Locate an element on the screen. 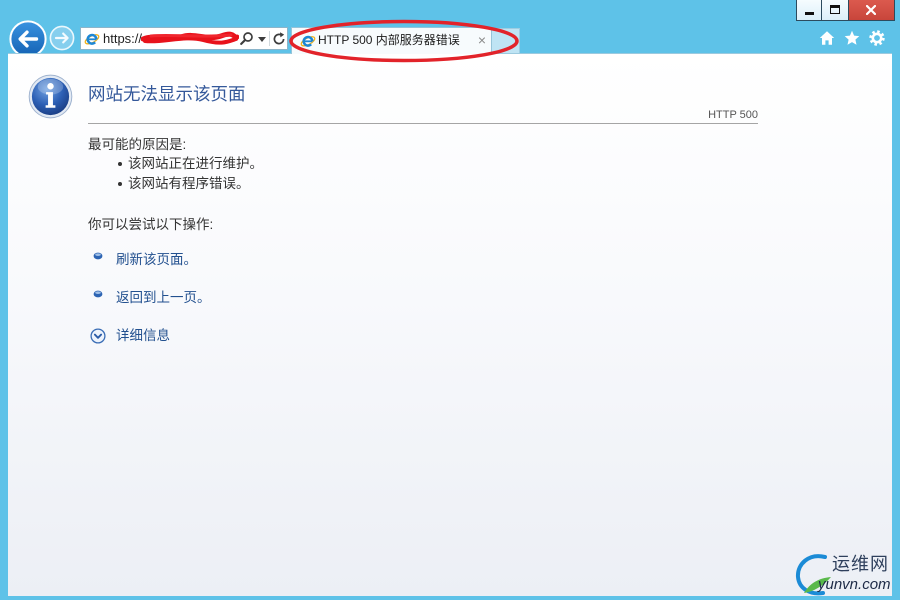  home-icon is located at coordinates (827, 38).